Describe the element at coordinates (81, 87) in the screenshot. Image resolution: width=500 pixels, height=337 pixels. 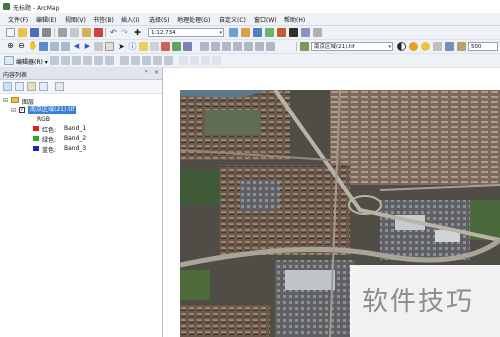
I see `toc-toolbar` at that location.